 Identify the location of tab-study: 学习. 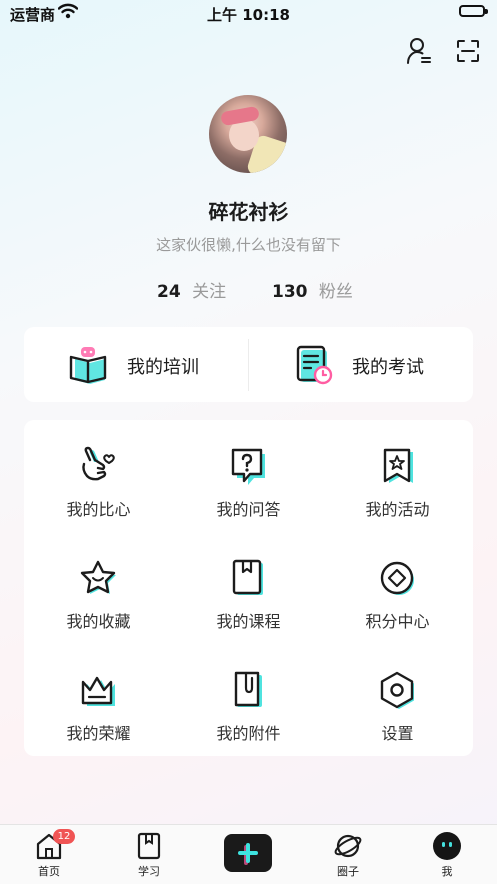
(149, 854).